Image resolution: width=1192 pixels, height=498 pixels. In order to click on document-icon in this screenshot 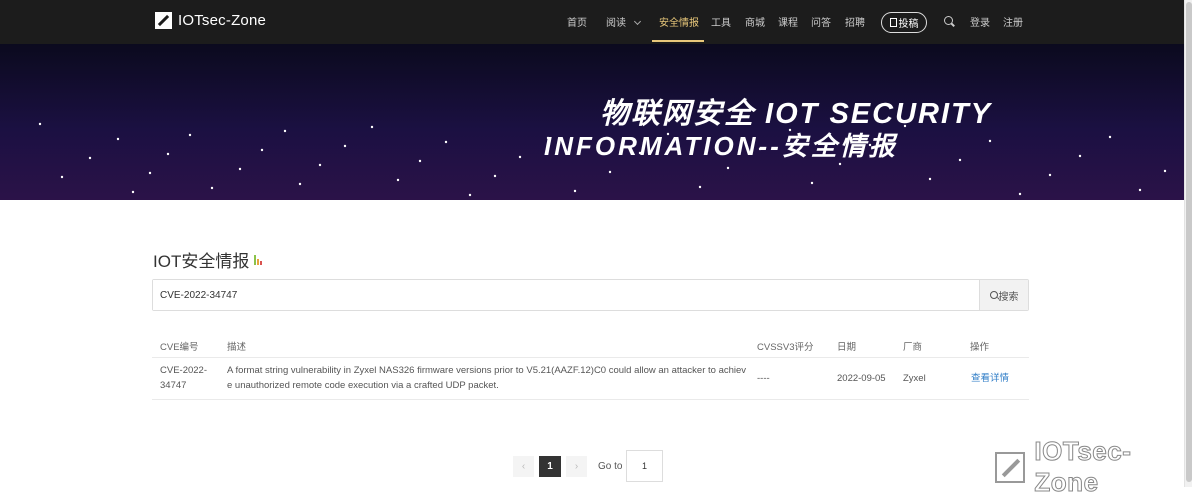, I will do `click(893, 22)`.